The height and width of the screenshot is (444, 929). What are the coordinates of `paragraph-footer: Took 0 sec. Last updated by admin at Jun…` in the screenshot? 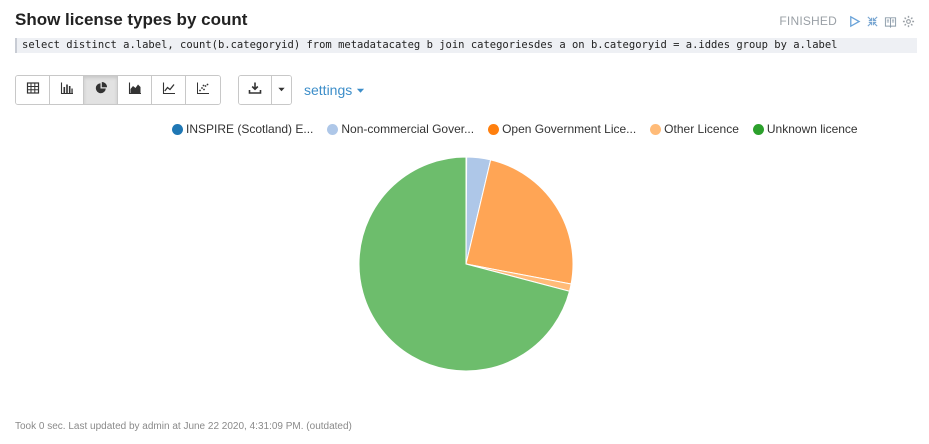 It's located at (183, 426).